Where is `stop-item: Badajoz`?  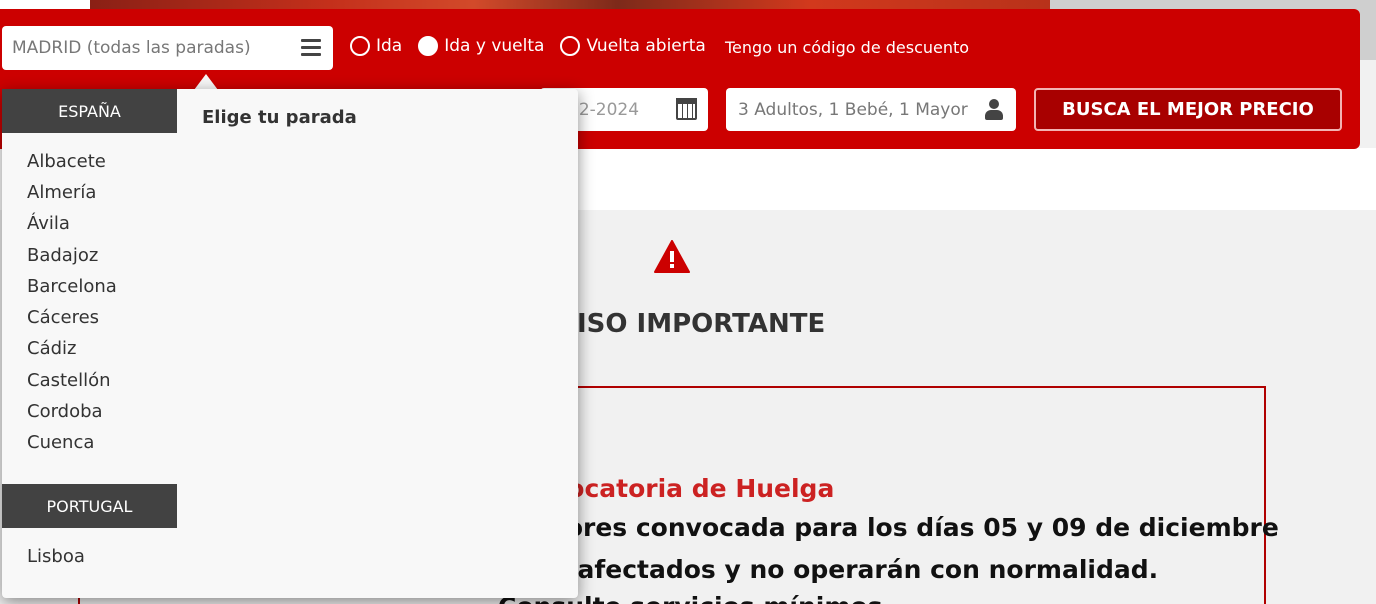 stop-item: Badajoz is located at coordinates (62, 255).